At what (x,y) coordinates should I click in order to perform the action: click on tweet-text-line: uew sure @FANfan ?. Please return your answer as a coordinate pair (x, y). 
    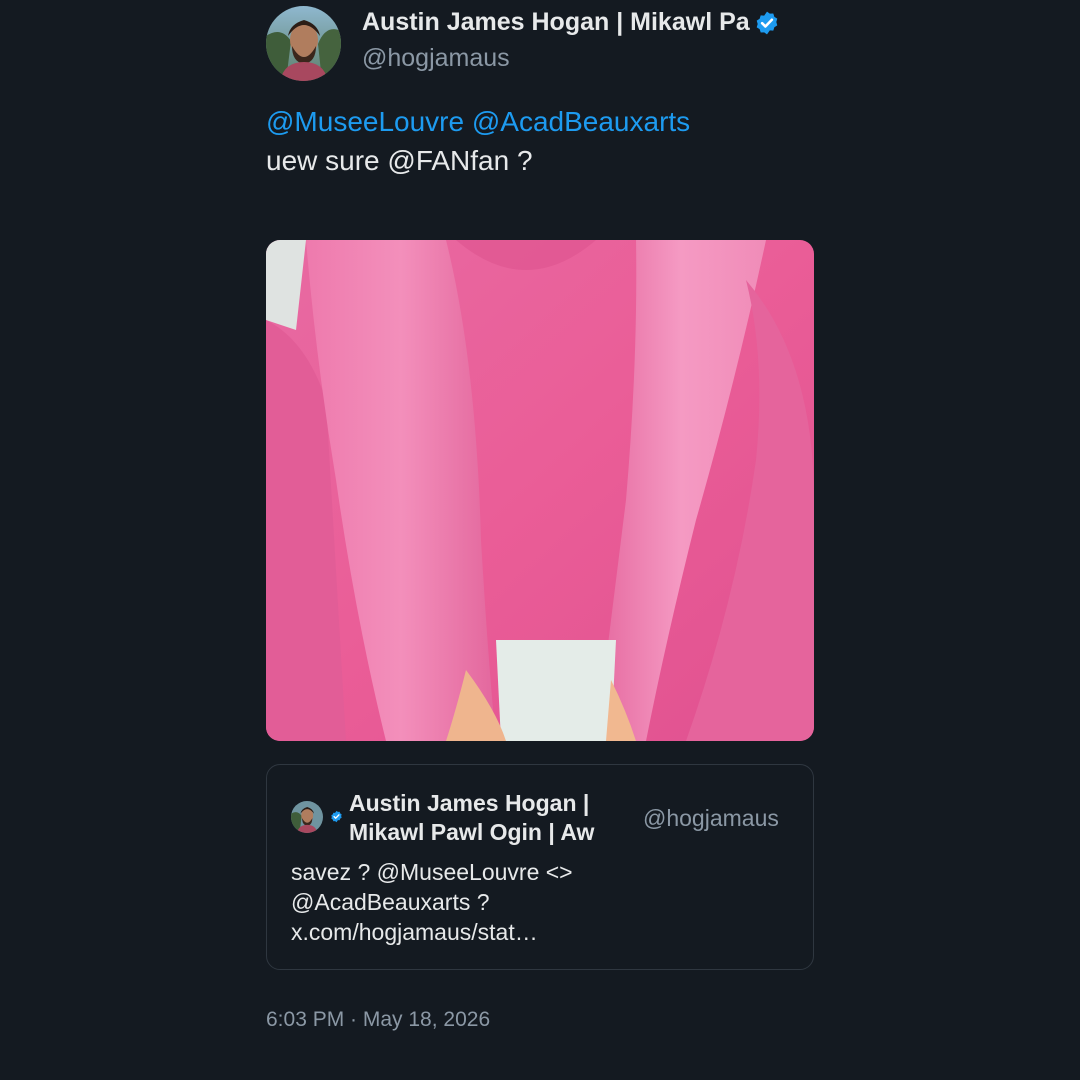
    Looking at the image, I should click on (399, 160).